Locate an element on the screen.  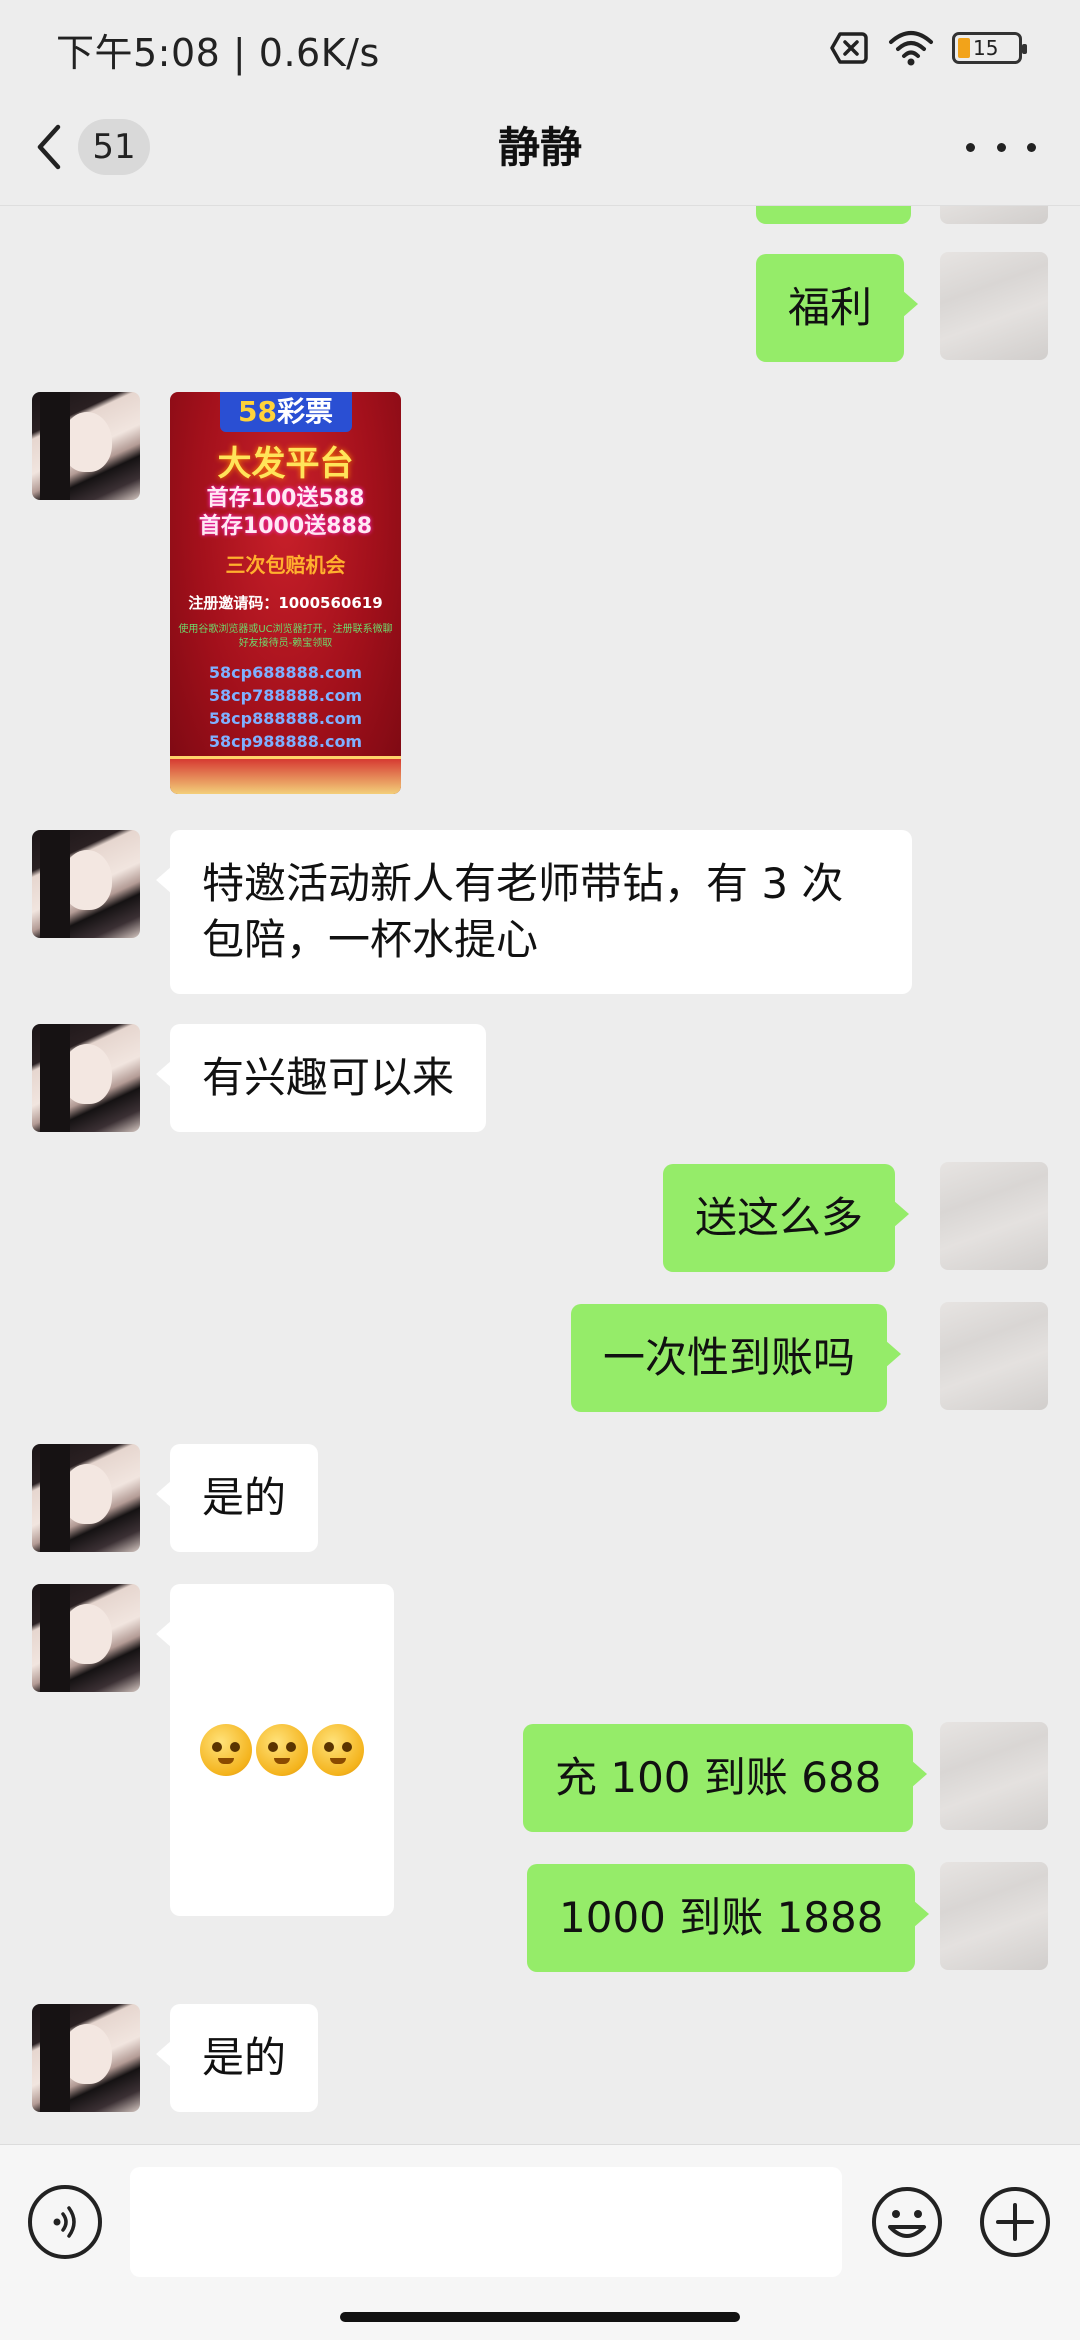
promo-invite-code: 注册邀请码：1000560619 is located at coordinates (285, 603).